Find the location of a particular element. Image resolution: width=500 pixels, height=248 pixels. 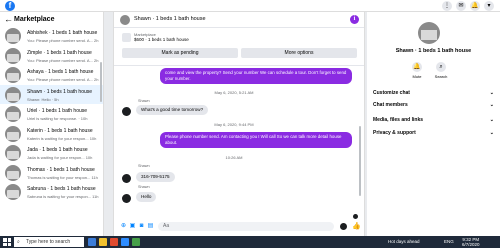

back-arrow-icon: ← is located at coordinates (9, 19).